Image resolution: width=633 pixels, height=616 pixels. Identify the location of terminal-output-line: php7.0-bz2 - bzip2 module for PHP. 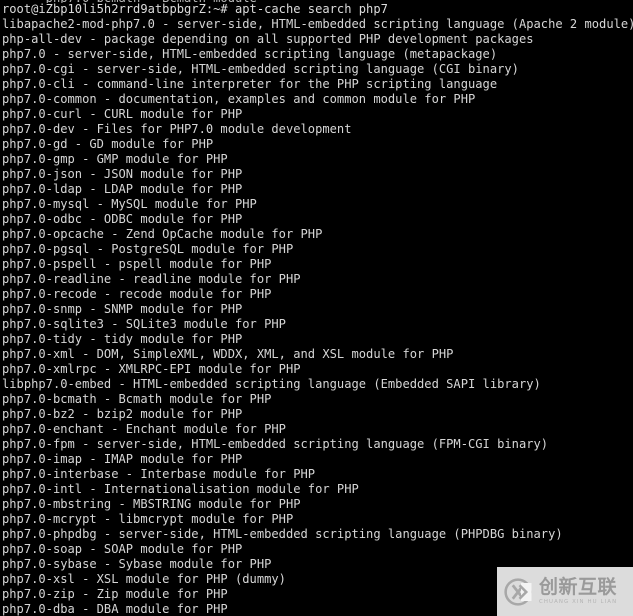
(122, 414).